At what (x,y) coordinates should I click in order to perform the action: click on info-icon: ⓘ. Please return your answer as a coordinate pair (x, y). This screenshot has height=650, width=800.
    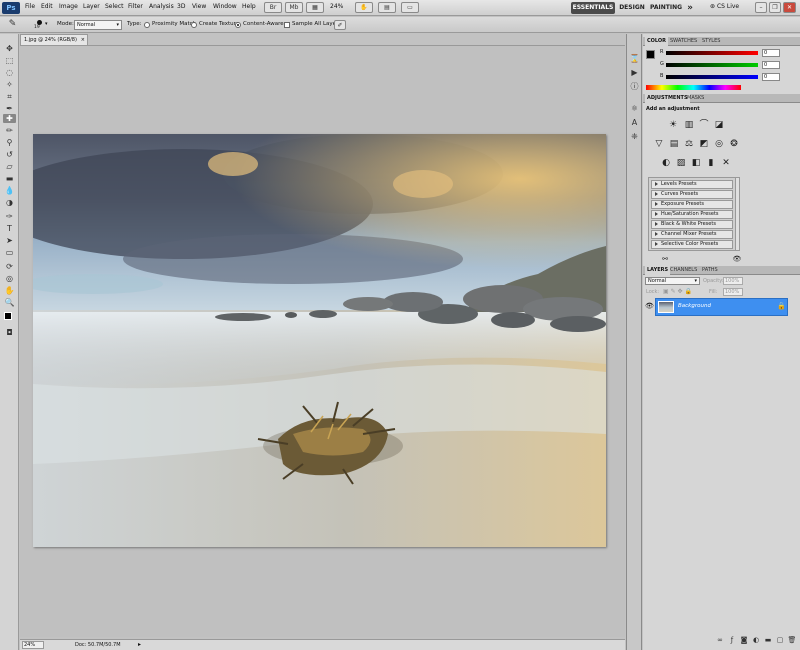
    Looking at the image, I should click on (634, 86).